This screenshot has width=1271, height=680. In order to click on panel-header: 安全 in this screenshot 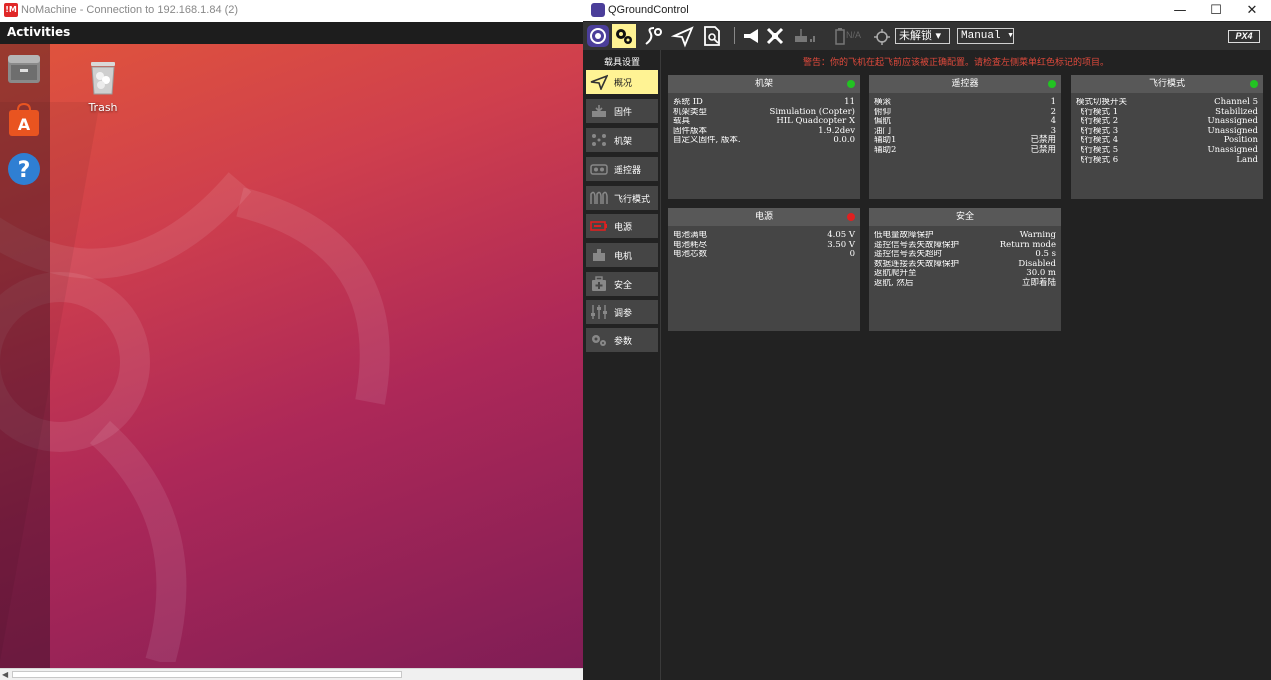, I will do `click(965, 217)`.